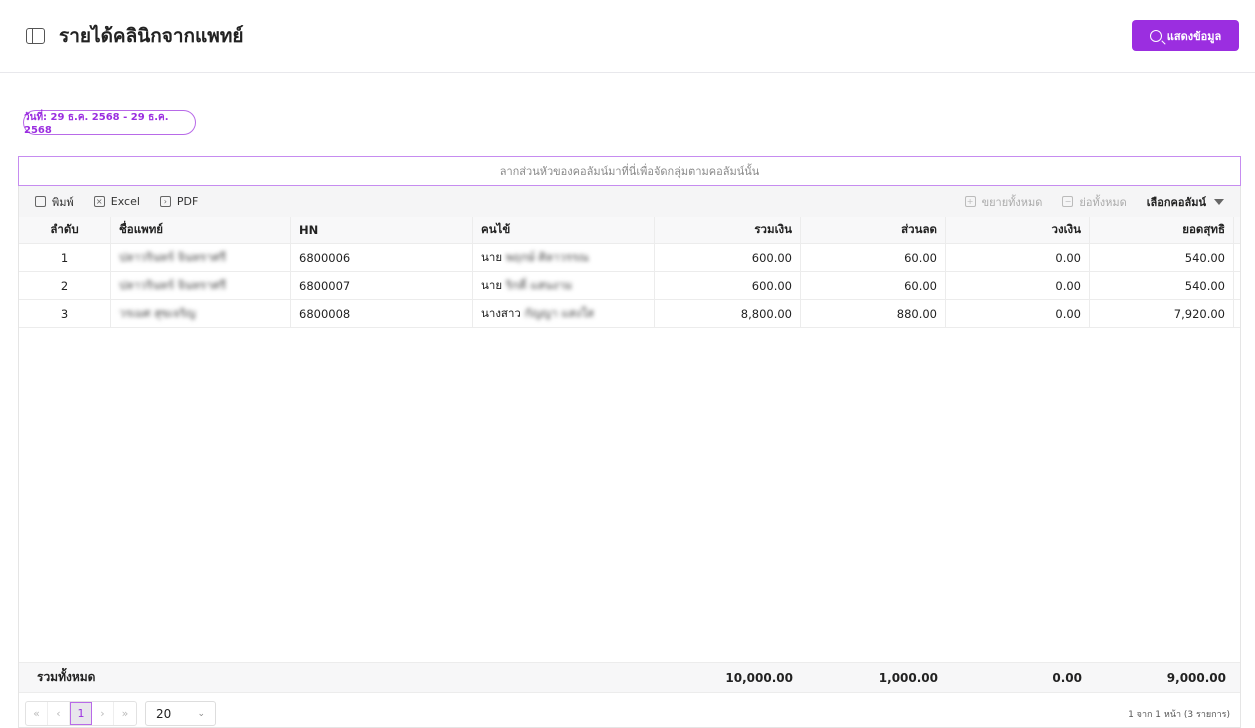 The width and height of the screenshot is (1255, 728). Describe the element at coordinates (1219, 201) in the screenshot. I see `caret-down-icon` at that location.